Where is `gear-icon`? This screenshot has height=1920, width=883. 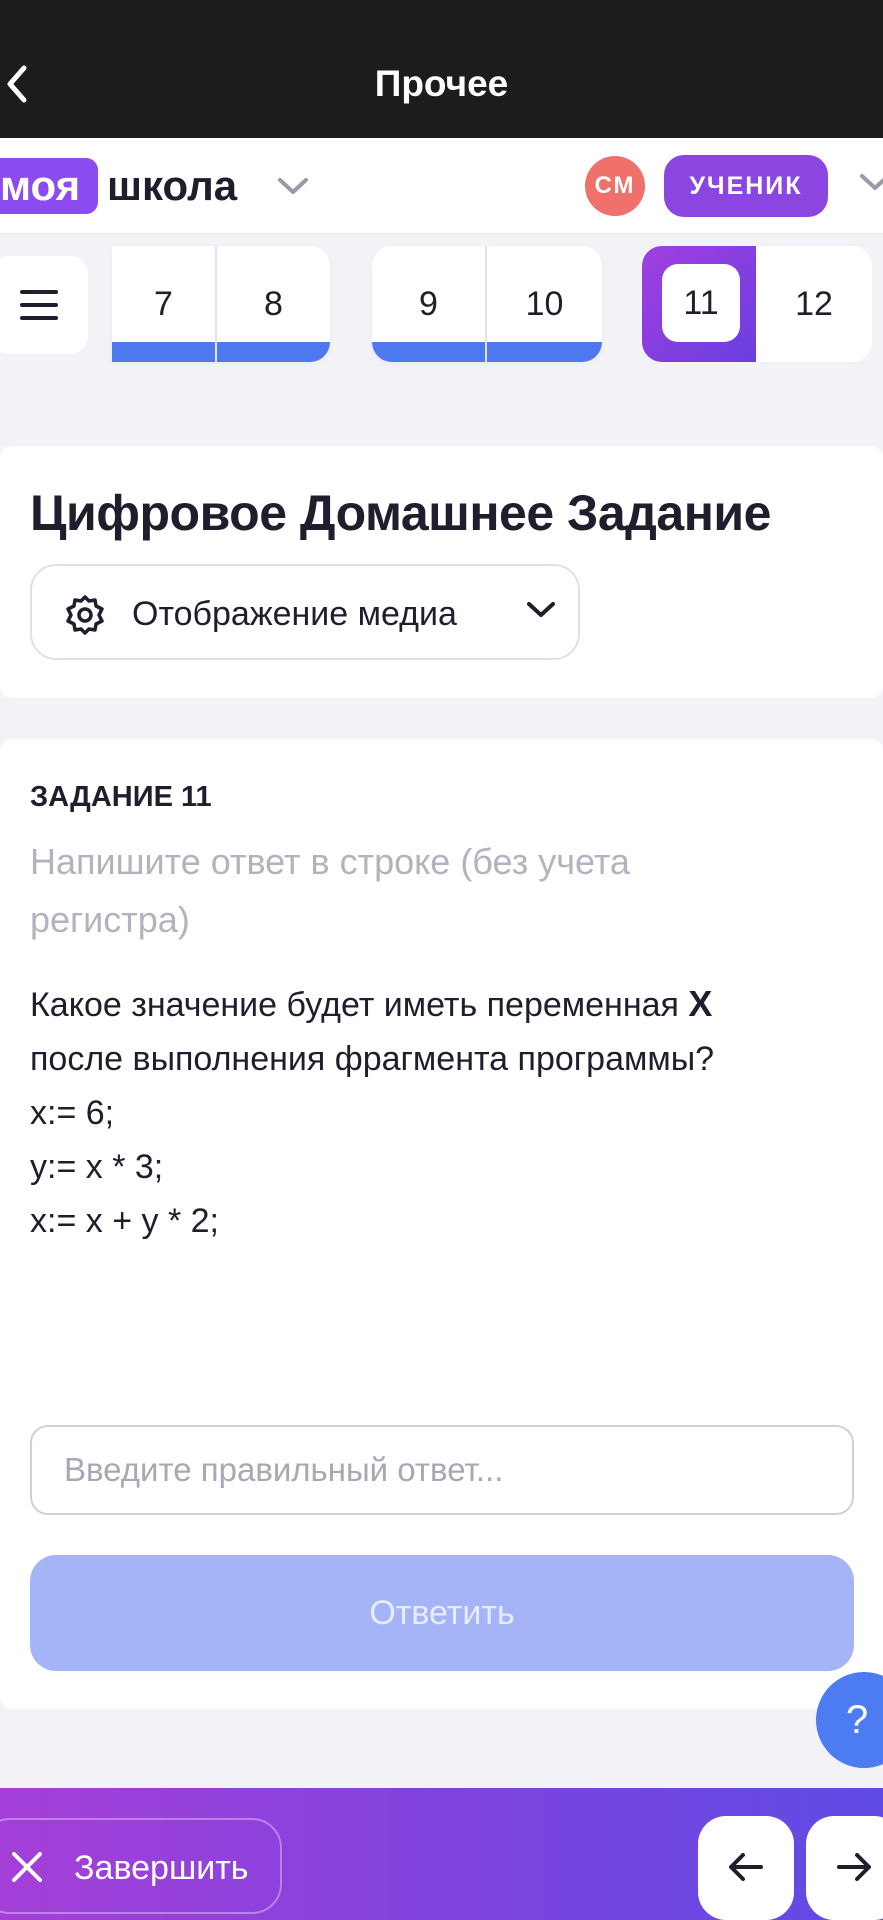
gear-icon is located at coordinates (85, 615).